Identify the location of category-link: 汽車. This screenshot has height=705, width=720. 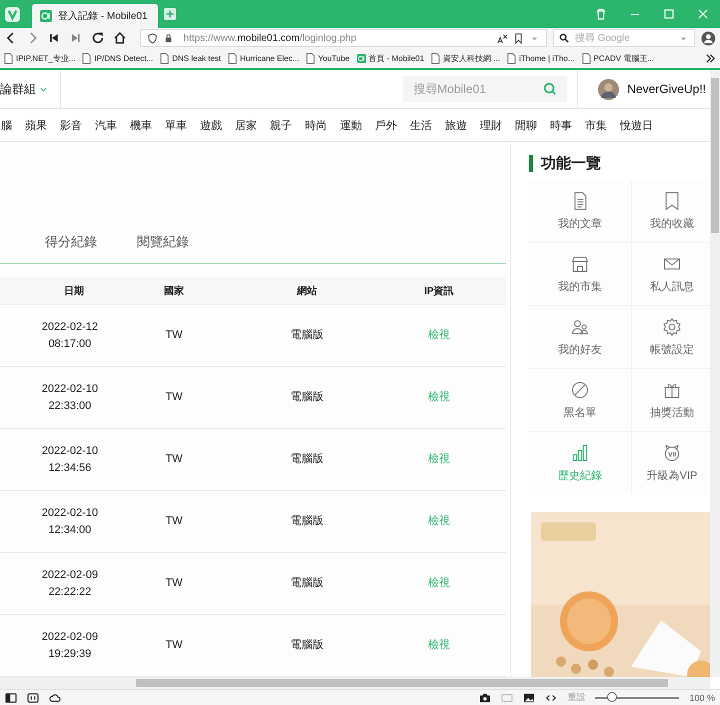
(106, 125).